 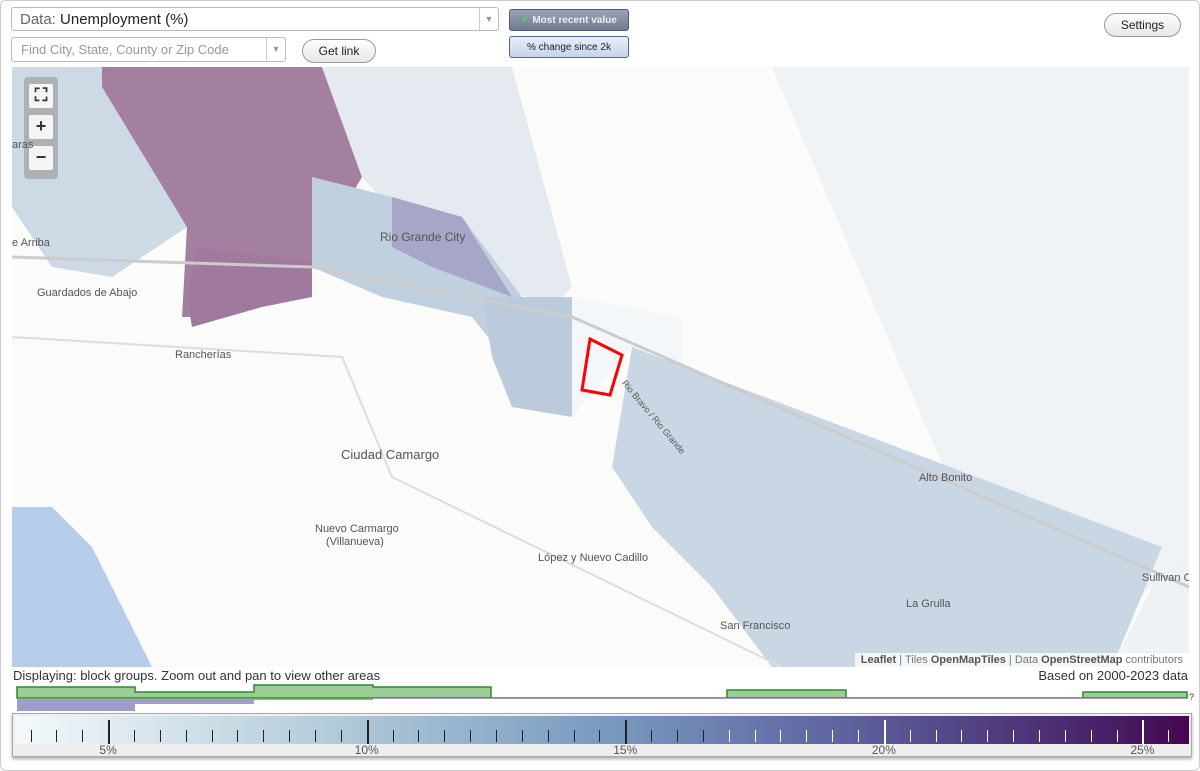 What do you see at coordinates (1081, 660) in the screenshot?
I see `osm-link: OpenStreetMap` at bounding box center [1081, 660].